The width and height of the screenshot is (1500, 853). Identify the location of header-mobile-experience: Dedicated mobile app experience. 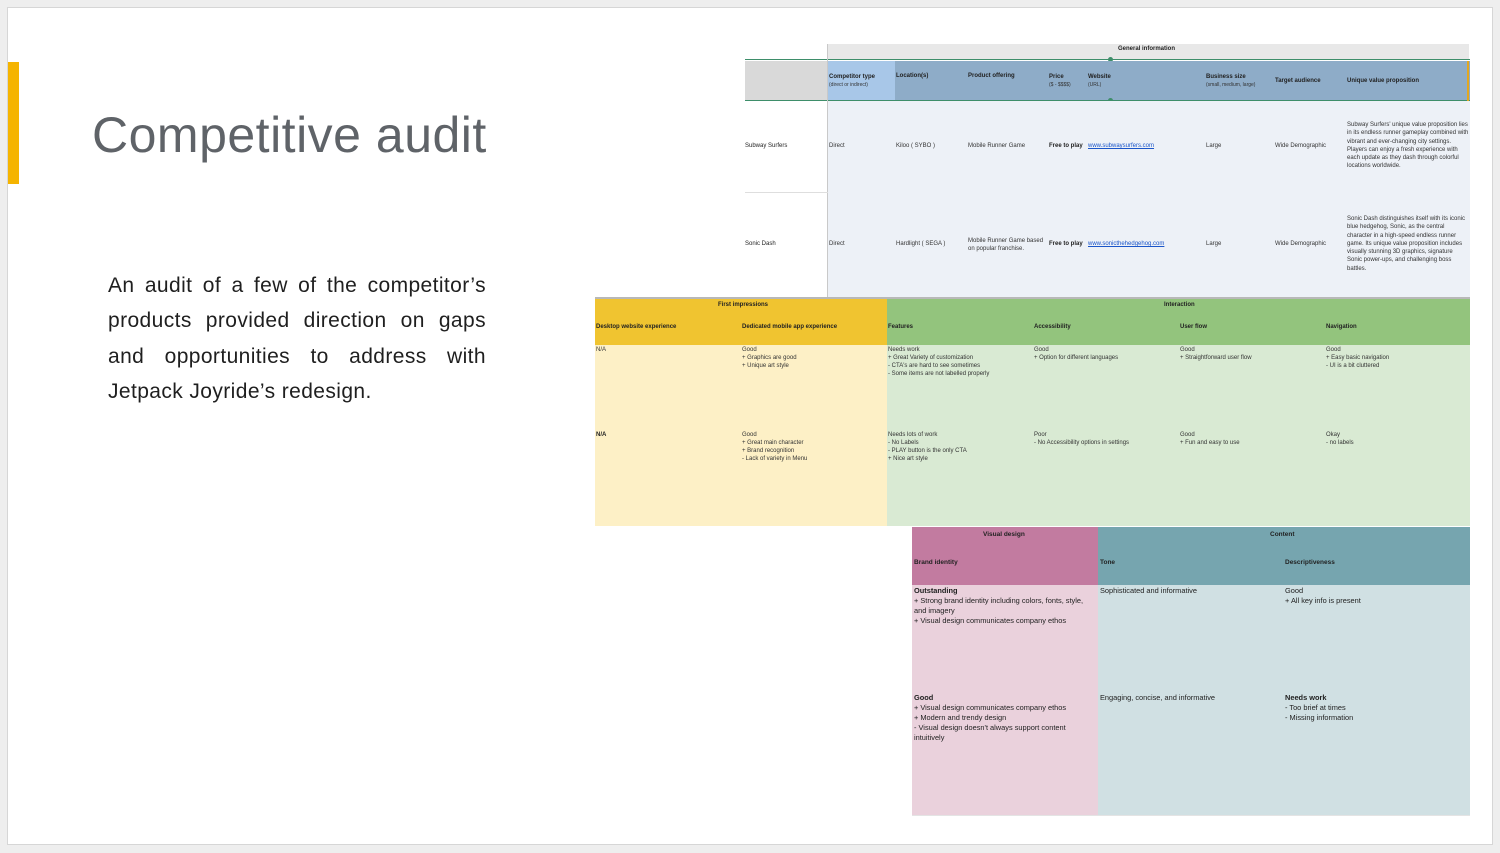
(790, 327).